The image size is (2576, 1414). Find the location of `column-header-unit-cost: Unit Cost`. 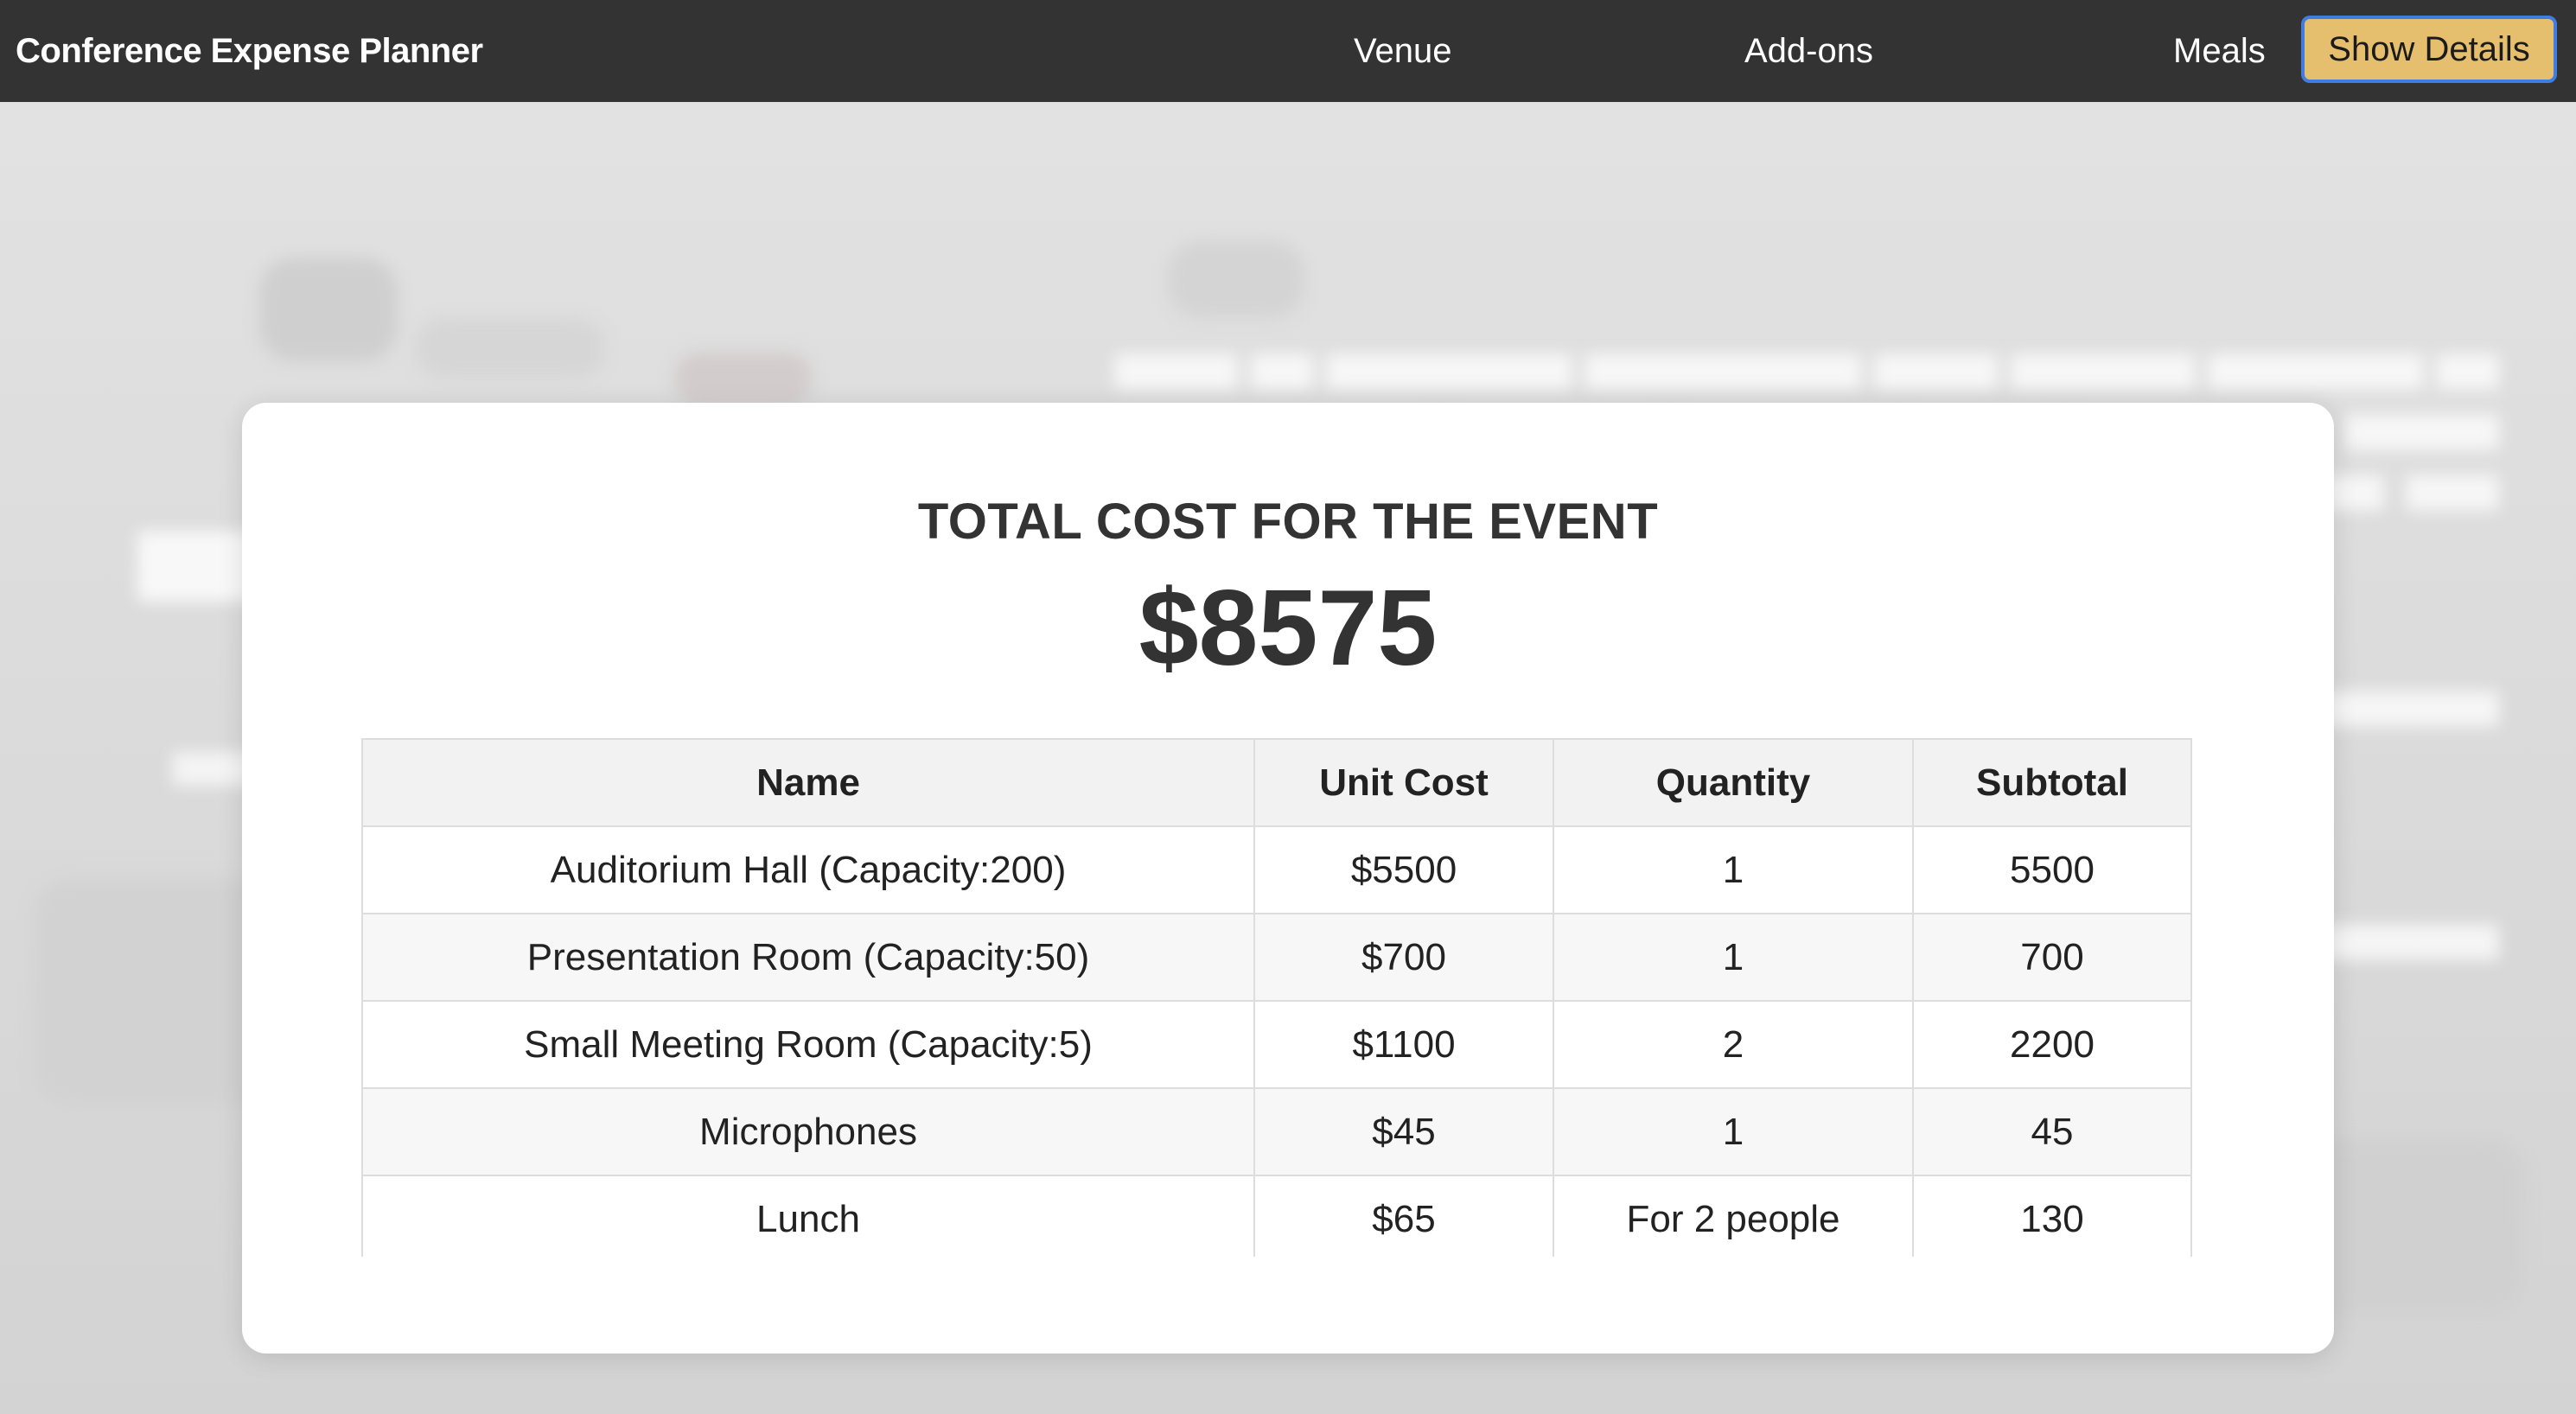

column-header-unit-cost: Unit Cost is located at coordinates (1403, 782).